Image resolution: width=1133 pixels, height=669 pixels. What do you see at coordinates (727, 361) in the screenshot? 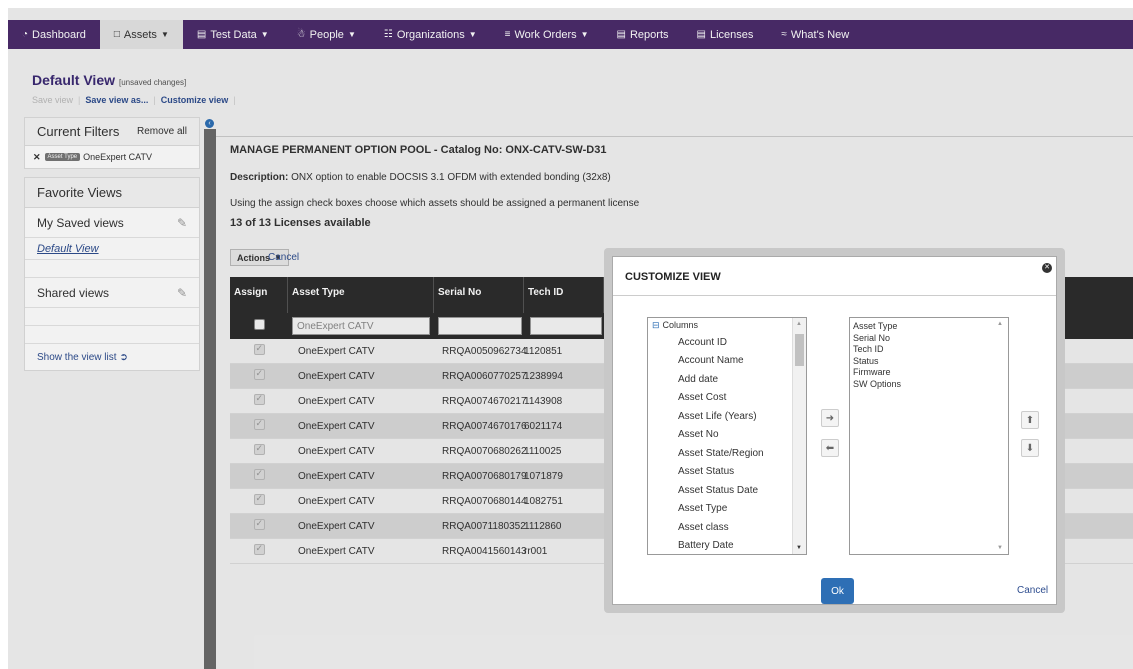
I see `available-column-item: Account Name` at bounding box center [727, 361].